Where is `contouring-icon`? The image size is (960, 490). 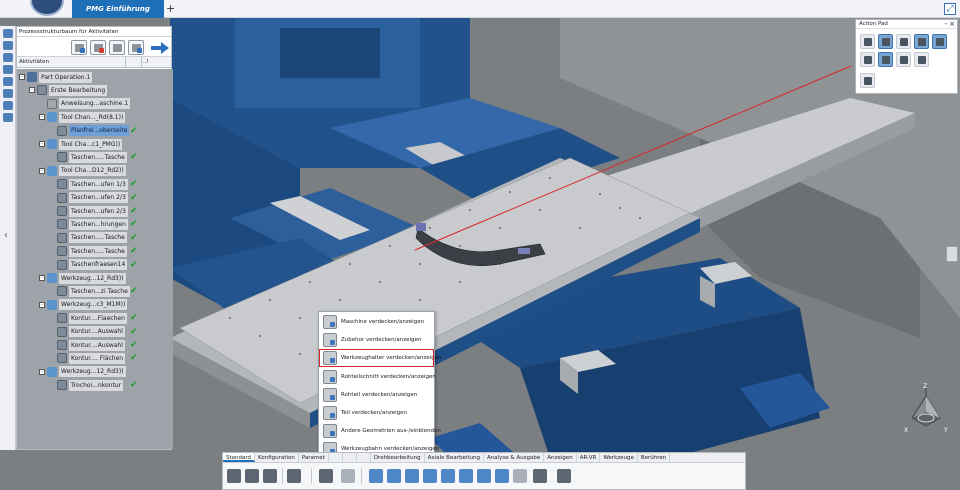 contouring-icon is located at coordinates (466, 476).